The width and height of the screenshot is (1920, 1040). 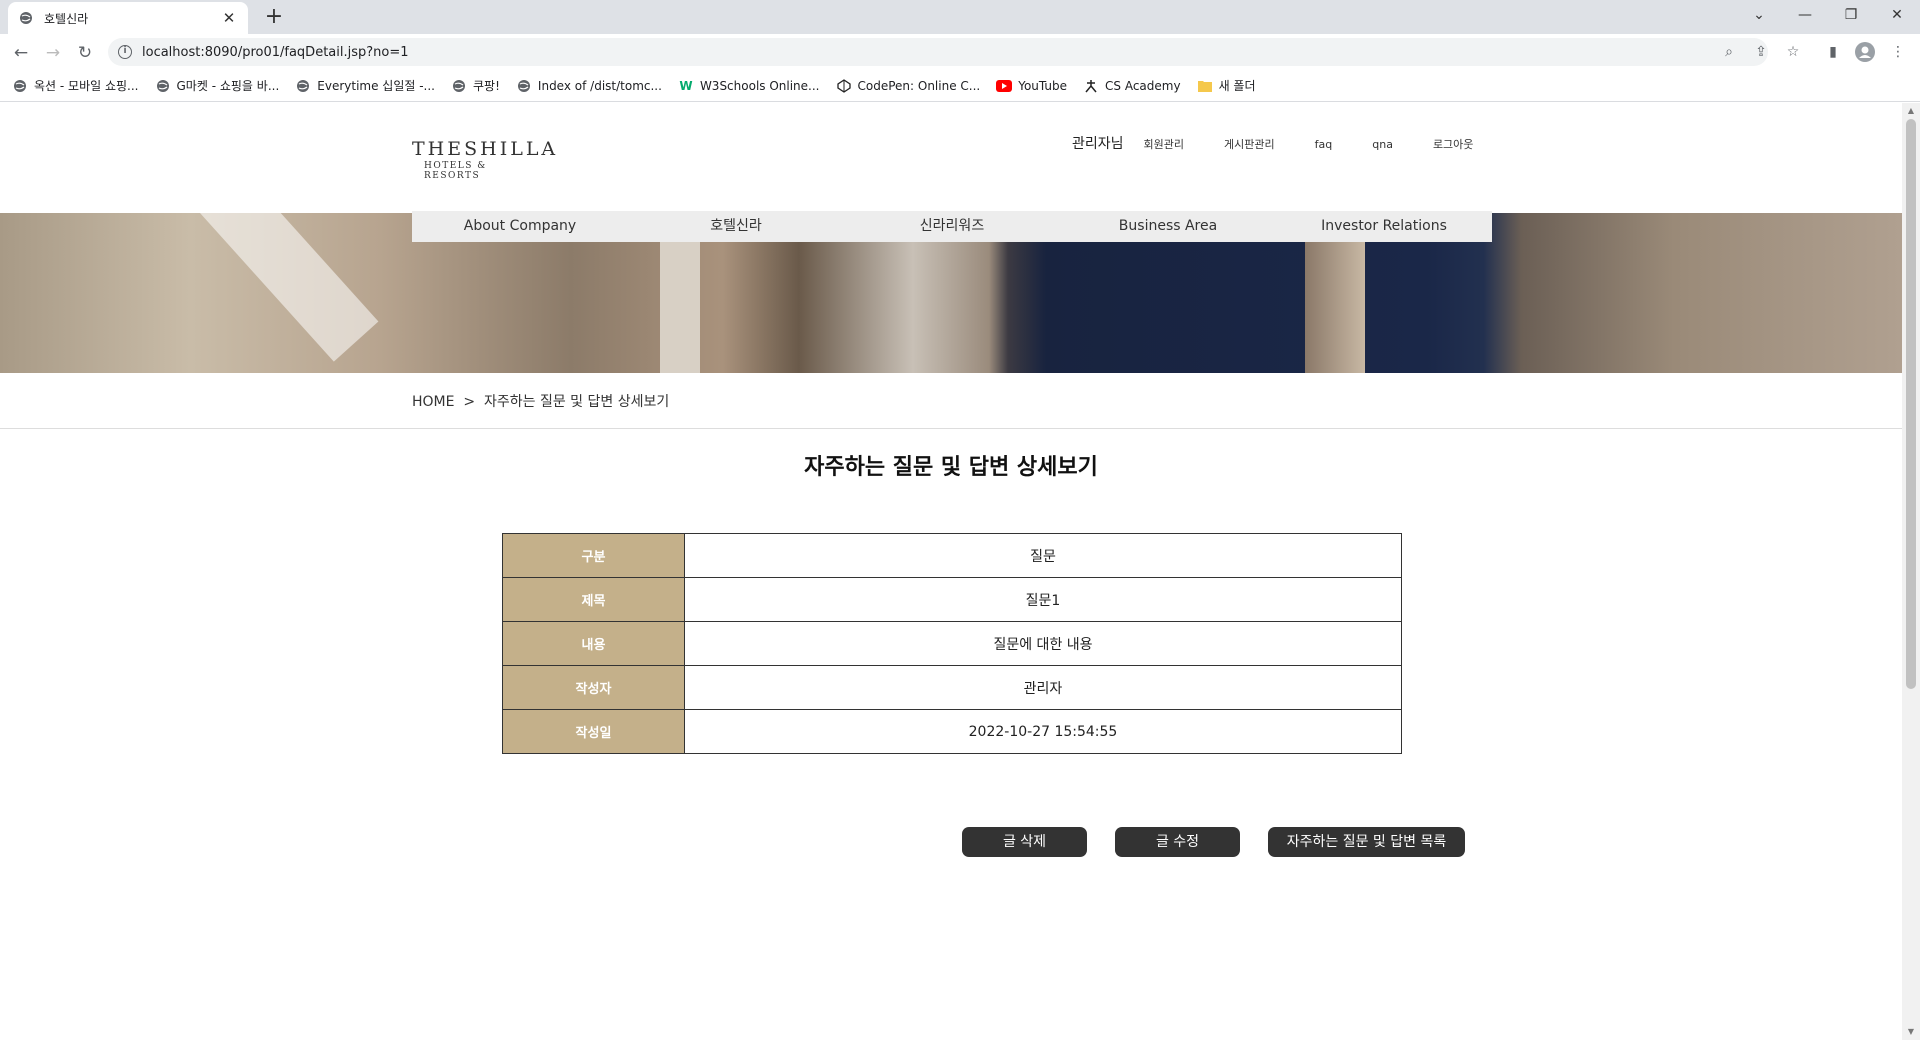 I want to click on table-row: 제목 질문1, so click(x=952, y=599).